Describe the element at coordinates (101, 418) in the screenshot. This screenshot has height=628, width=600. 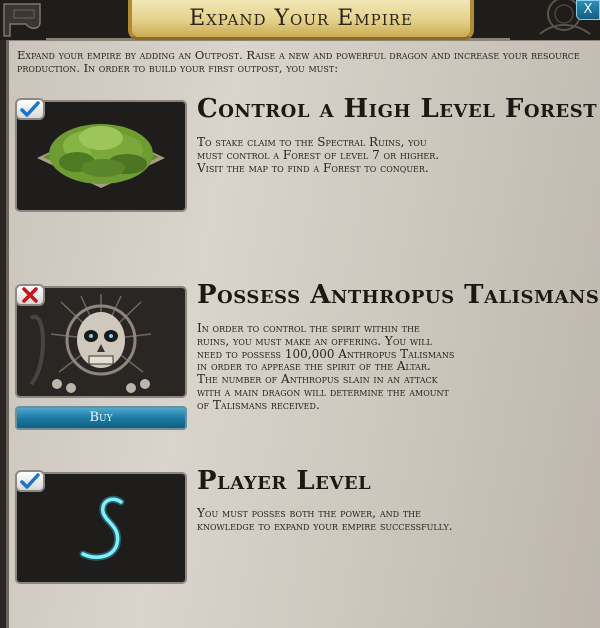
I see `buy-button: Buy` at that location.